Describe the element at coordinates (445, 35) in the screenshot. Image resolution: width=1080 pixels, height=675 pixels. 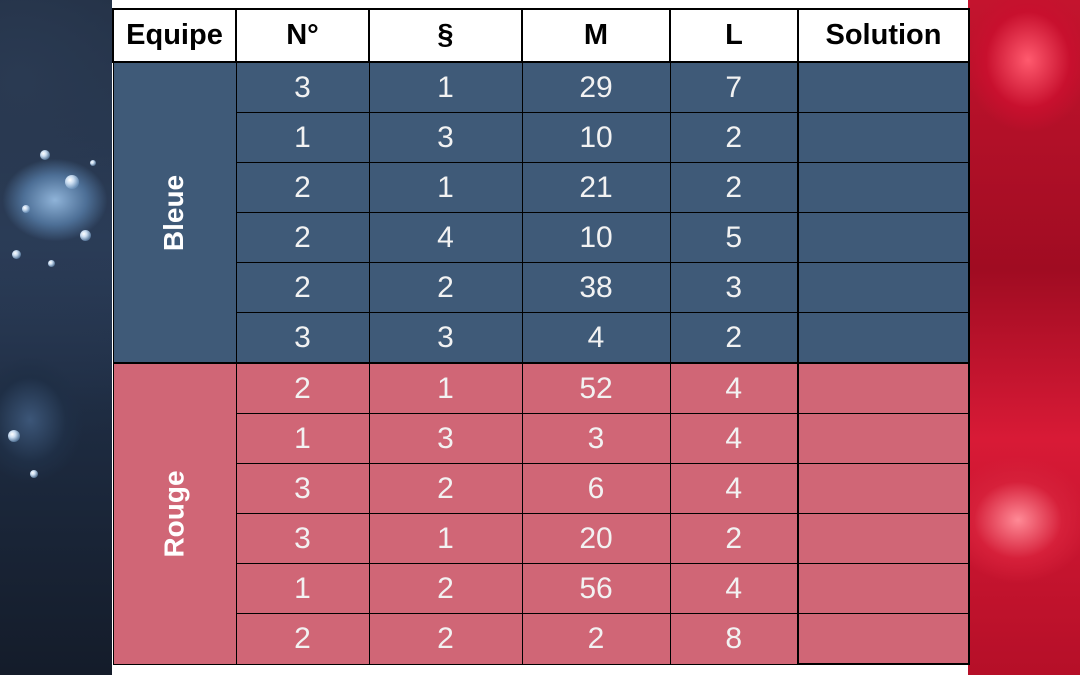
I see `header-section: §` at that location.